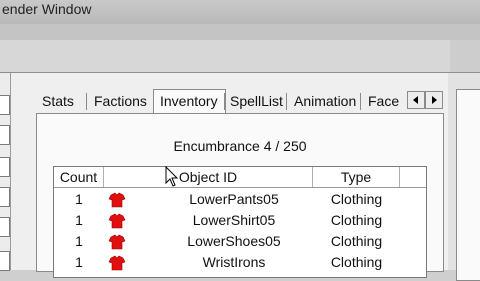 This screenshot has width=480, height=281. I want to click on table-row: 1 LowerShirt05 Clothing, so click(240, 220).